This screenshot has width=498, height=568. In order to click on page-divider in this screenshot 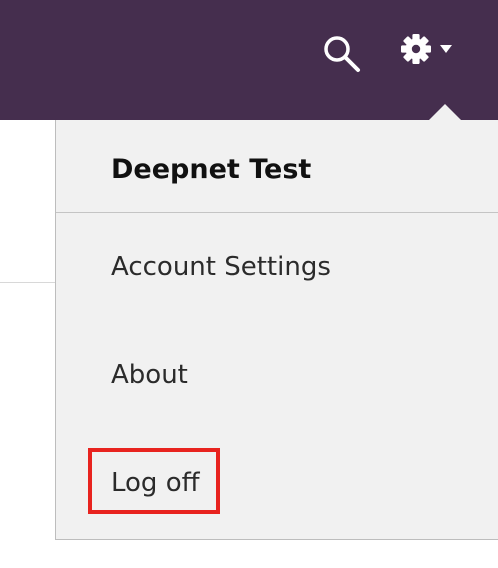, I will do `click(28, 282)`.